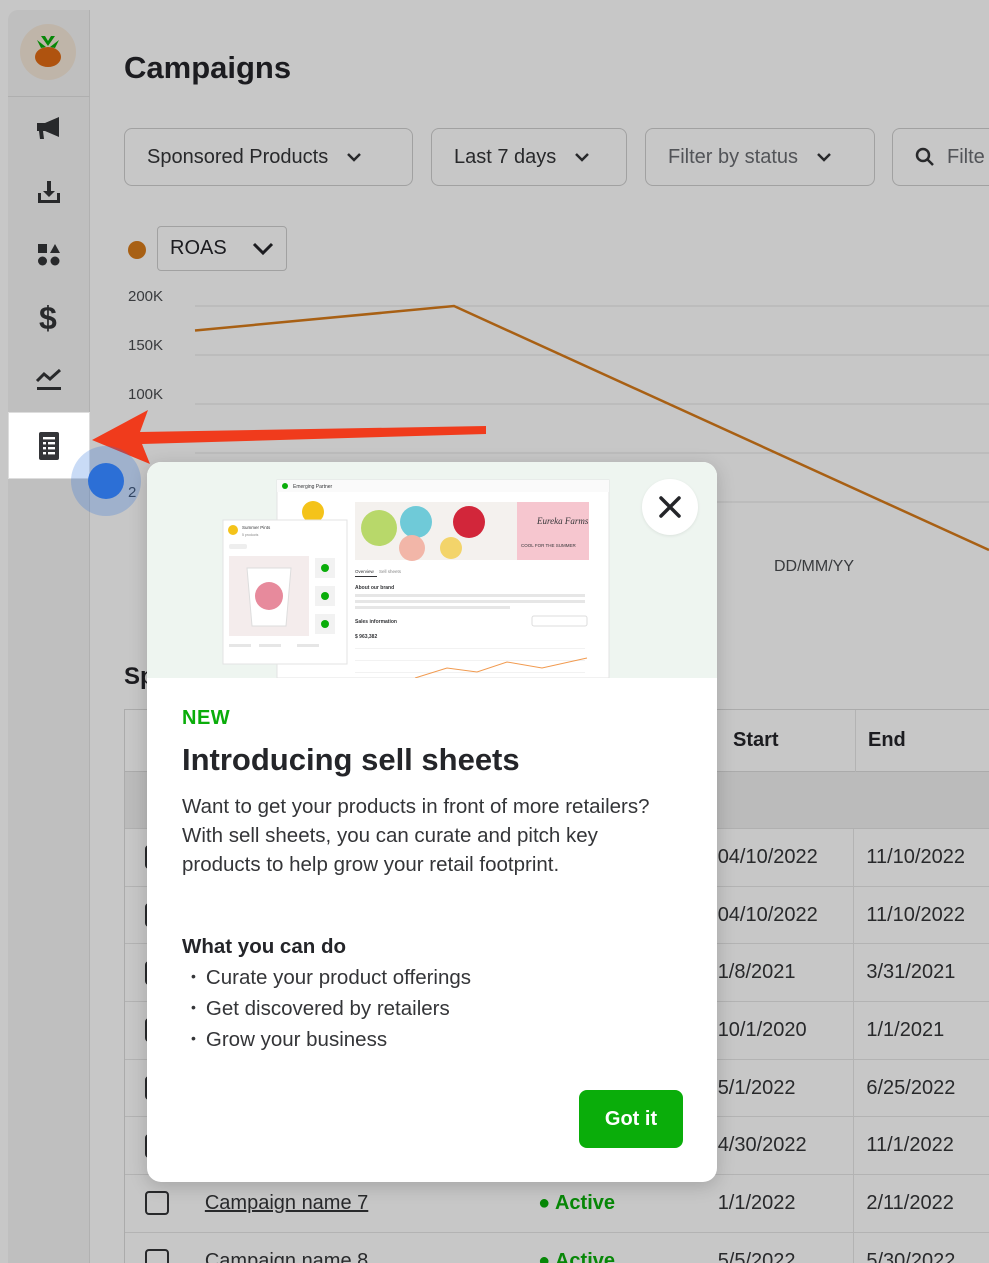 This screenshot has width=989, height=1263. What do you see at coordinates (256, 527) in the screenshot?
I see `hero-brand-name: Summer Pints` at bounding box center [256, 527].